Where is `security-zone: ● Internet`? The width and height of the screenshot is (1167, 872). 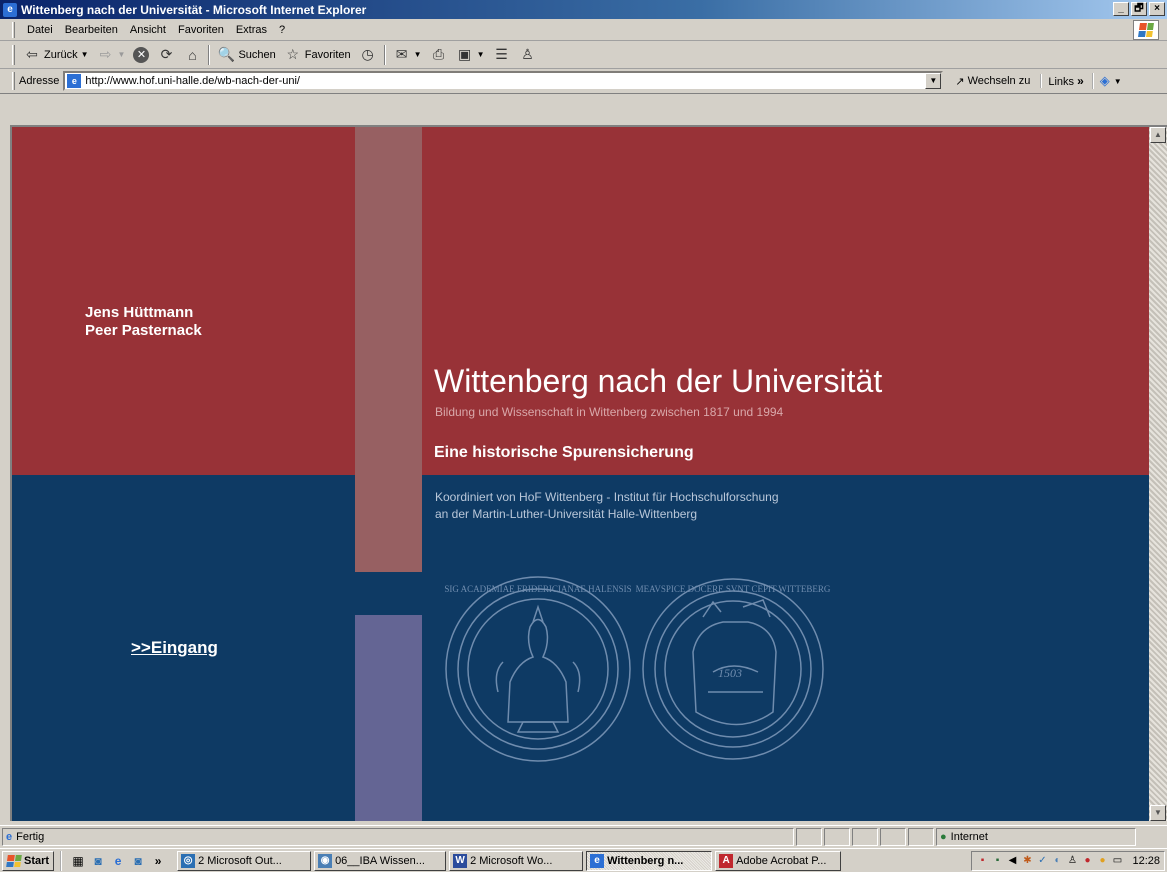
security-zone: ● Internet is located at coordinates (1036, 837).